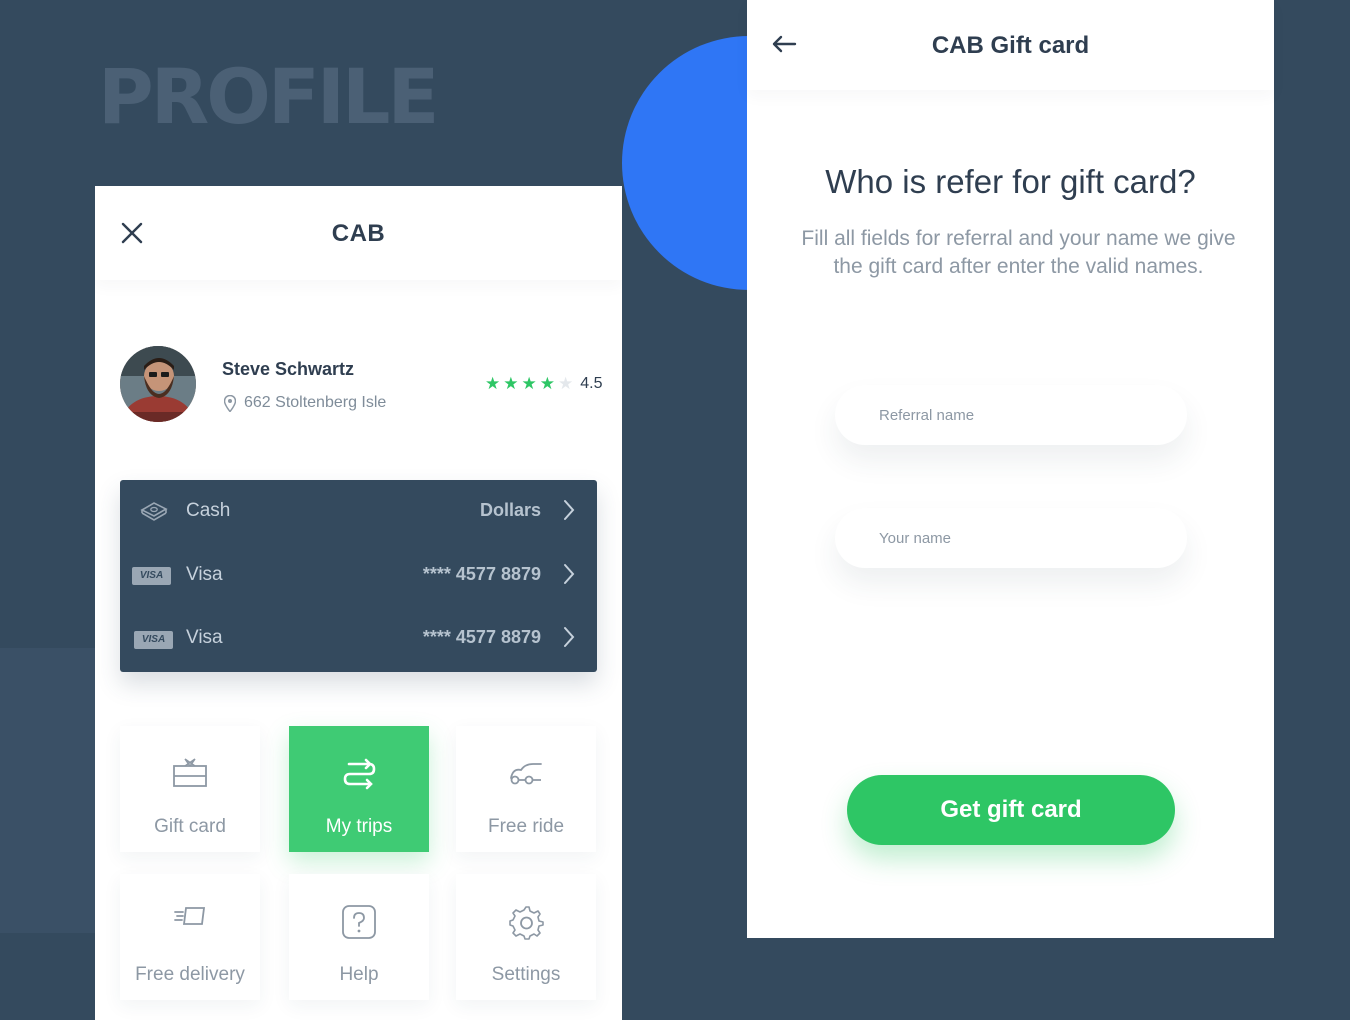 This screenshot has height=1020, width=1350. What do you see at coordinates (1011, 810) in the screenshot?
I see `get-gift-card-button: Get gift card` at bounding box center [1011, 810].